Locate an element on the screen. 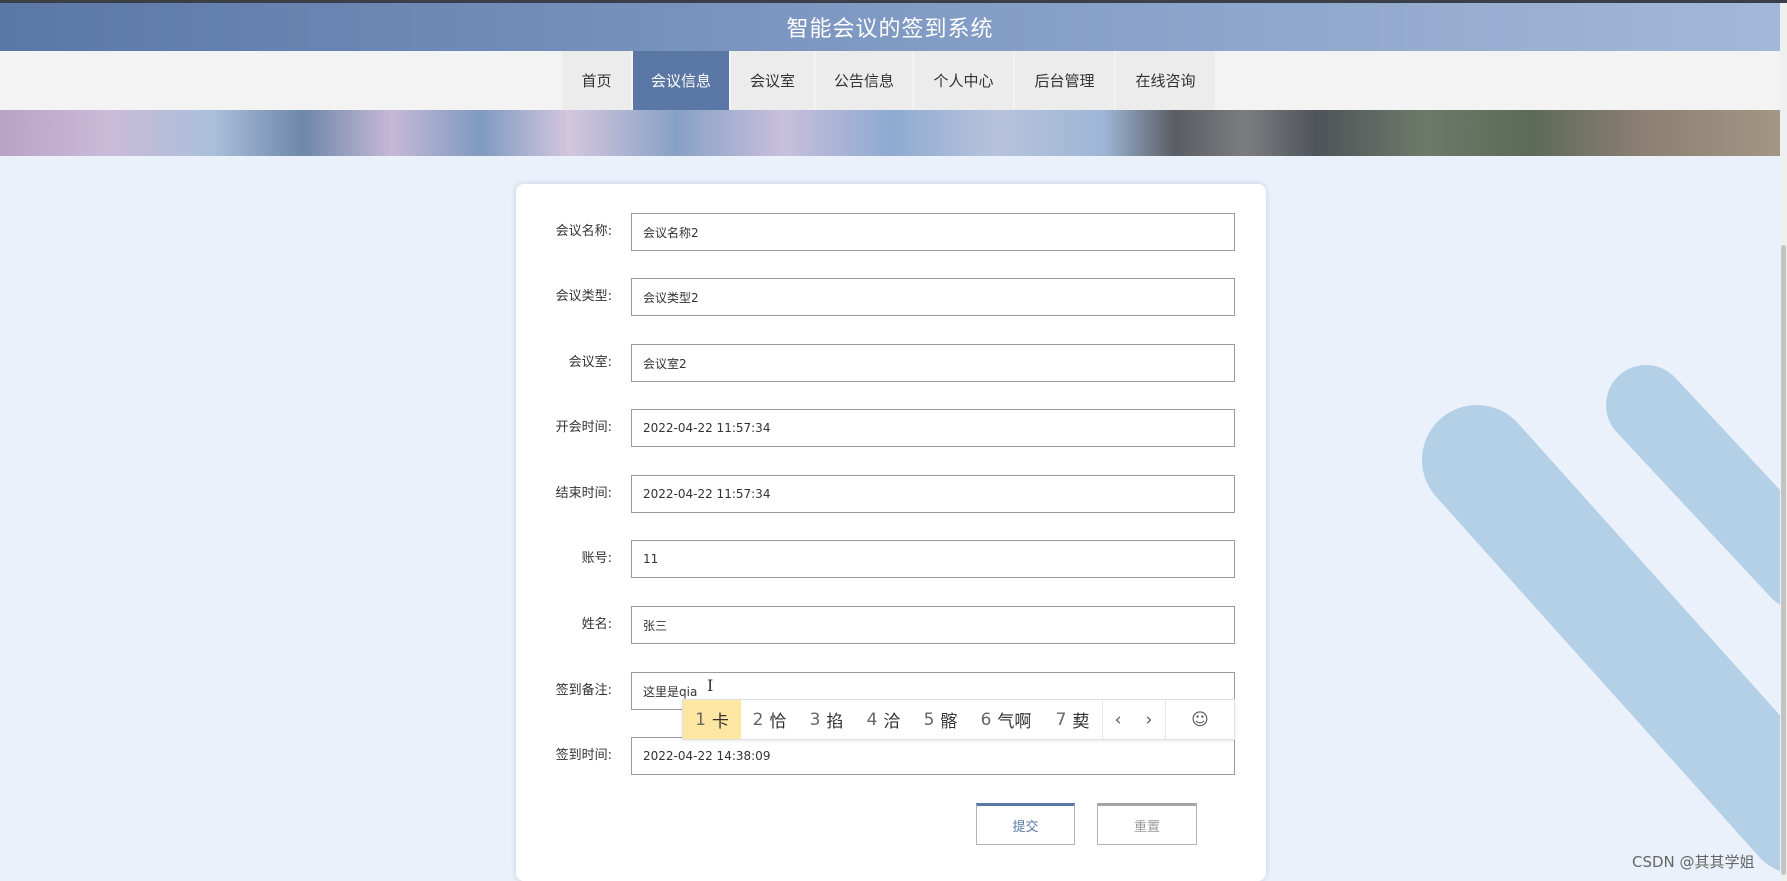 Image resolution: width=1787 pixels, height=881 pixels. form-row-name: 姓名: is located at coordinates (891, 625).